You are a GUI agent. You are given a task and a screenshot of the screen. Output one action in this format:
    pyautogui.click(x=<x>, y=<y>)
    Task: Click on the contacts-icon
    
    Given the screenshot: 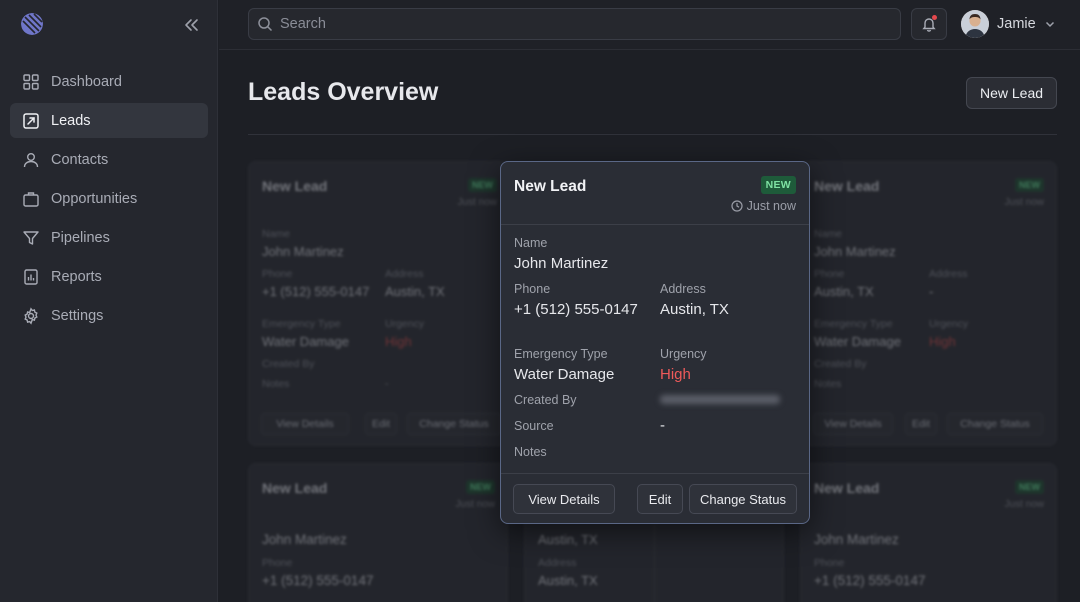 What is the action you would take?
    pyautogui.click(x=31, y=159)
    